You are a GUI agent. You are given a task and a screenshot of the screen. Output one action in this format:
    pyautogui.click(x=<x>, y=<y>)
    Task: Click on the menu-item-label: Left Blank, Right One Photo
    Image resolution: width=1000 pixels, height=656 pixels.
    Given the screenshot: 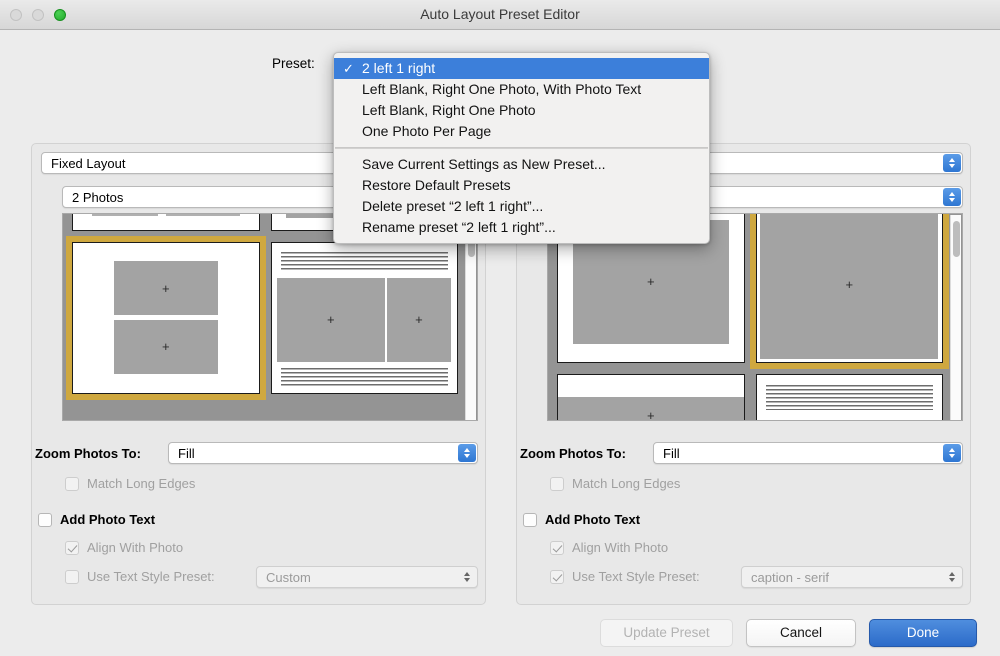 What is the action you would take?
    pyautogui.click(x=449, y=110)
    